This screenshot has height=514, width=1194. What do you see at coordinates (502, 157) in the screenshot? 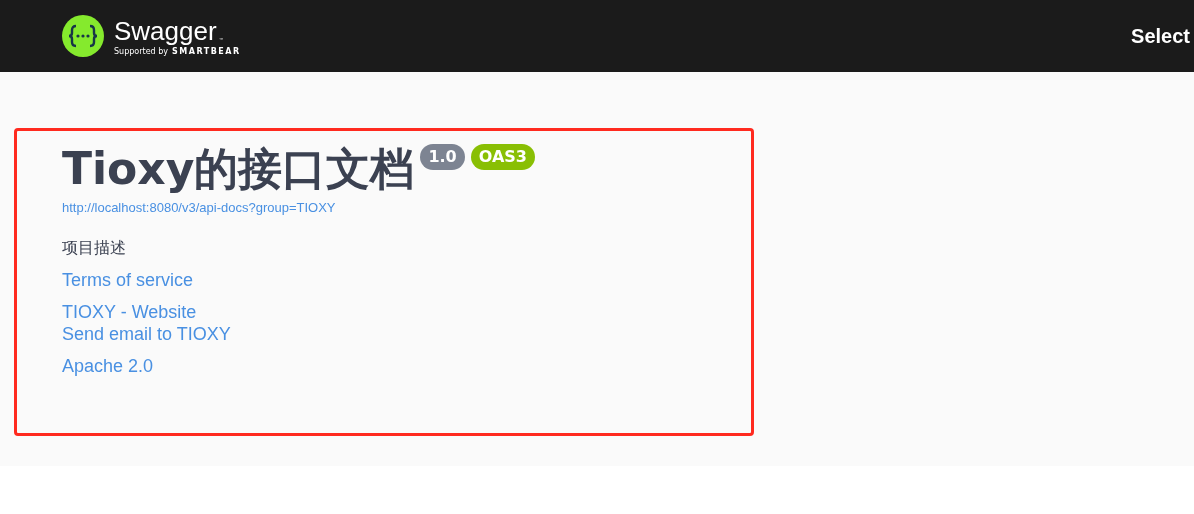
I see `spec-badge: OAS3` at bounding box center [502, 157].